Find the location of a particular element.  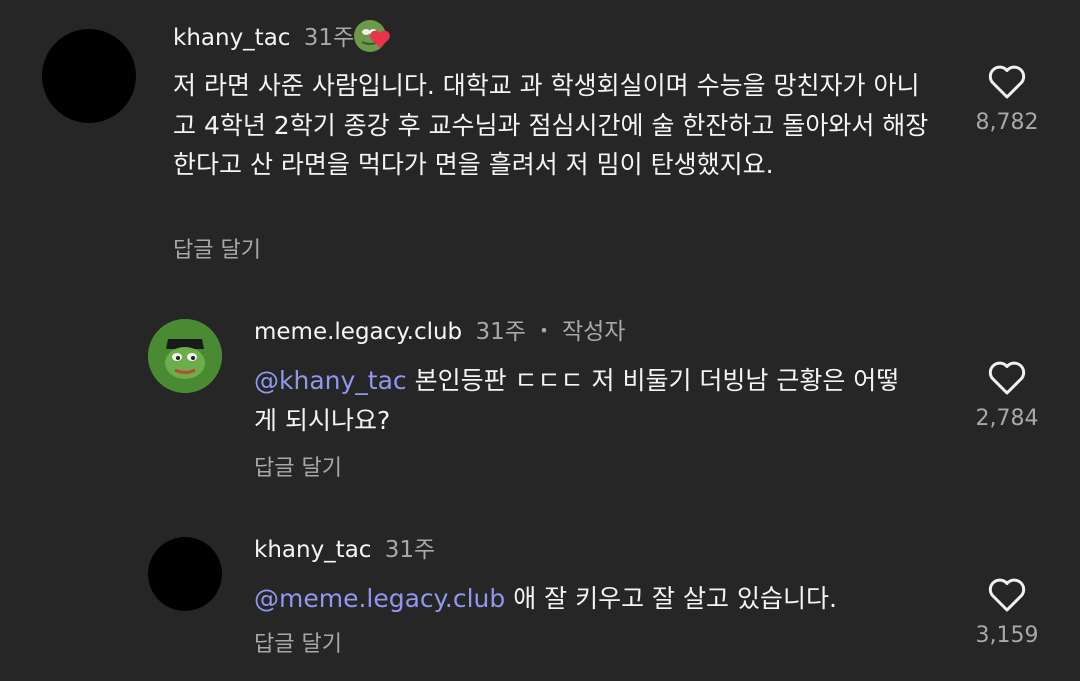

username: meme.legacy.club is located at coordinates (358, 332).